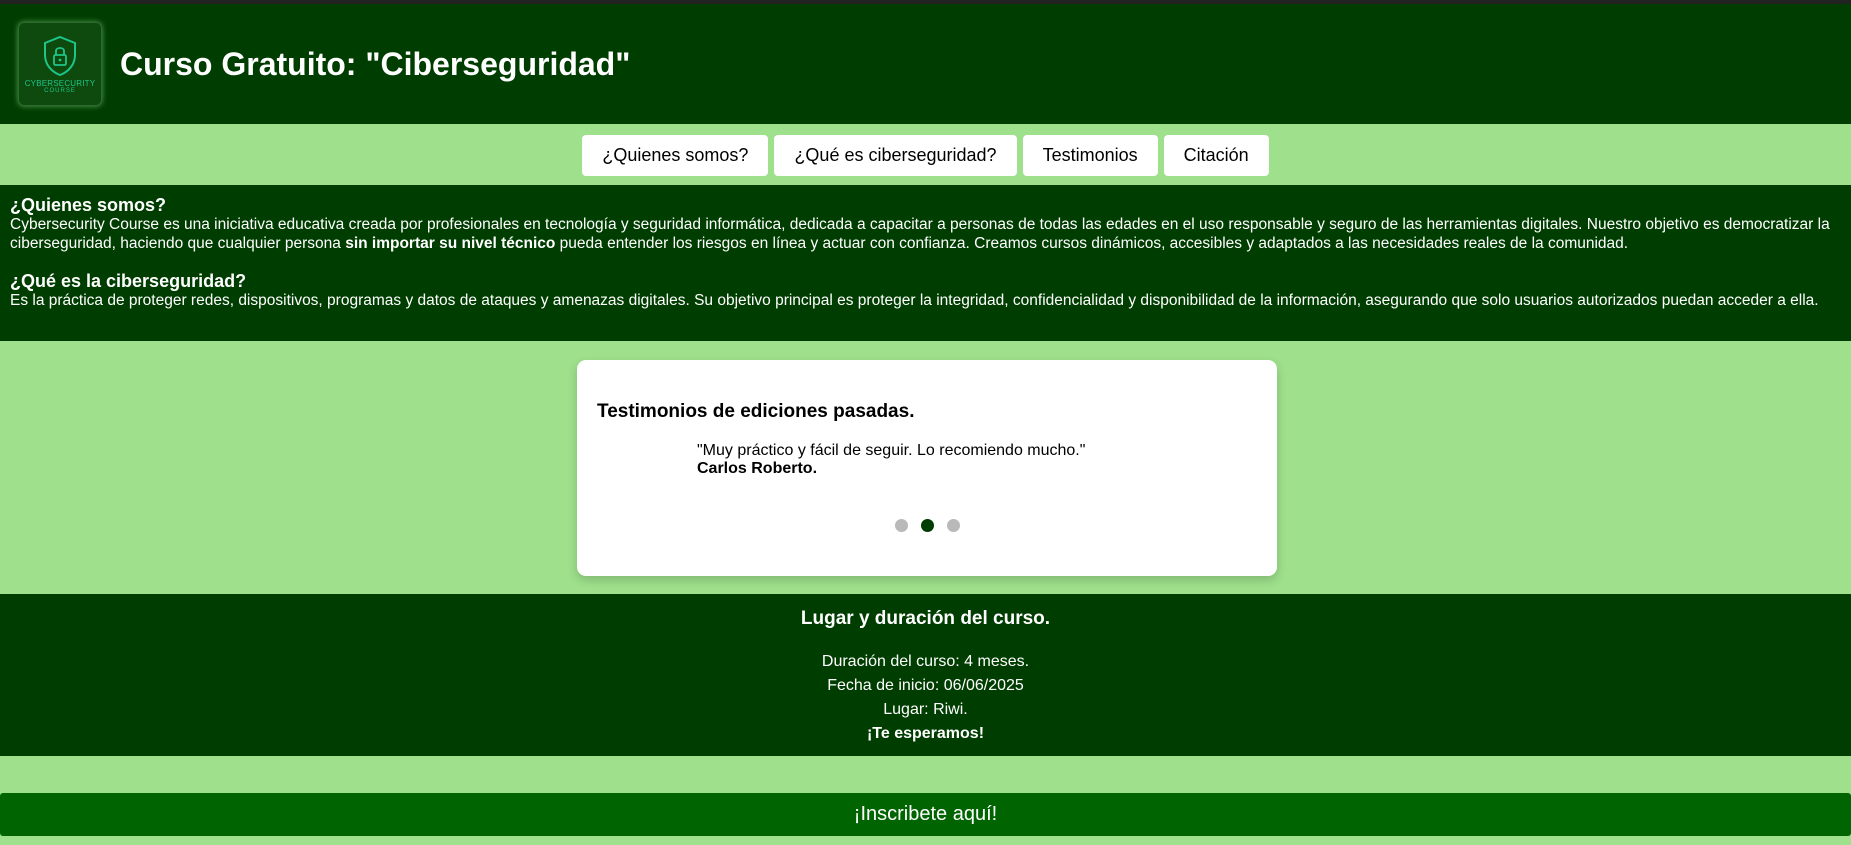 Image resolution: width=1851 pixels, height=845 pixels. I want to click on definition-heading: ¿Qué es la ciberseguridad?, so click(128, 281).